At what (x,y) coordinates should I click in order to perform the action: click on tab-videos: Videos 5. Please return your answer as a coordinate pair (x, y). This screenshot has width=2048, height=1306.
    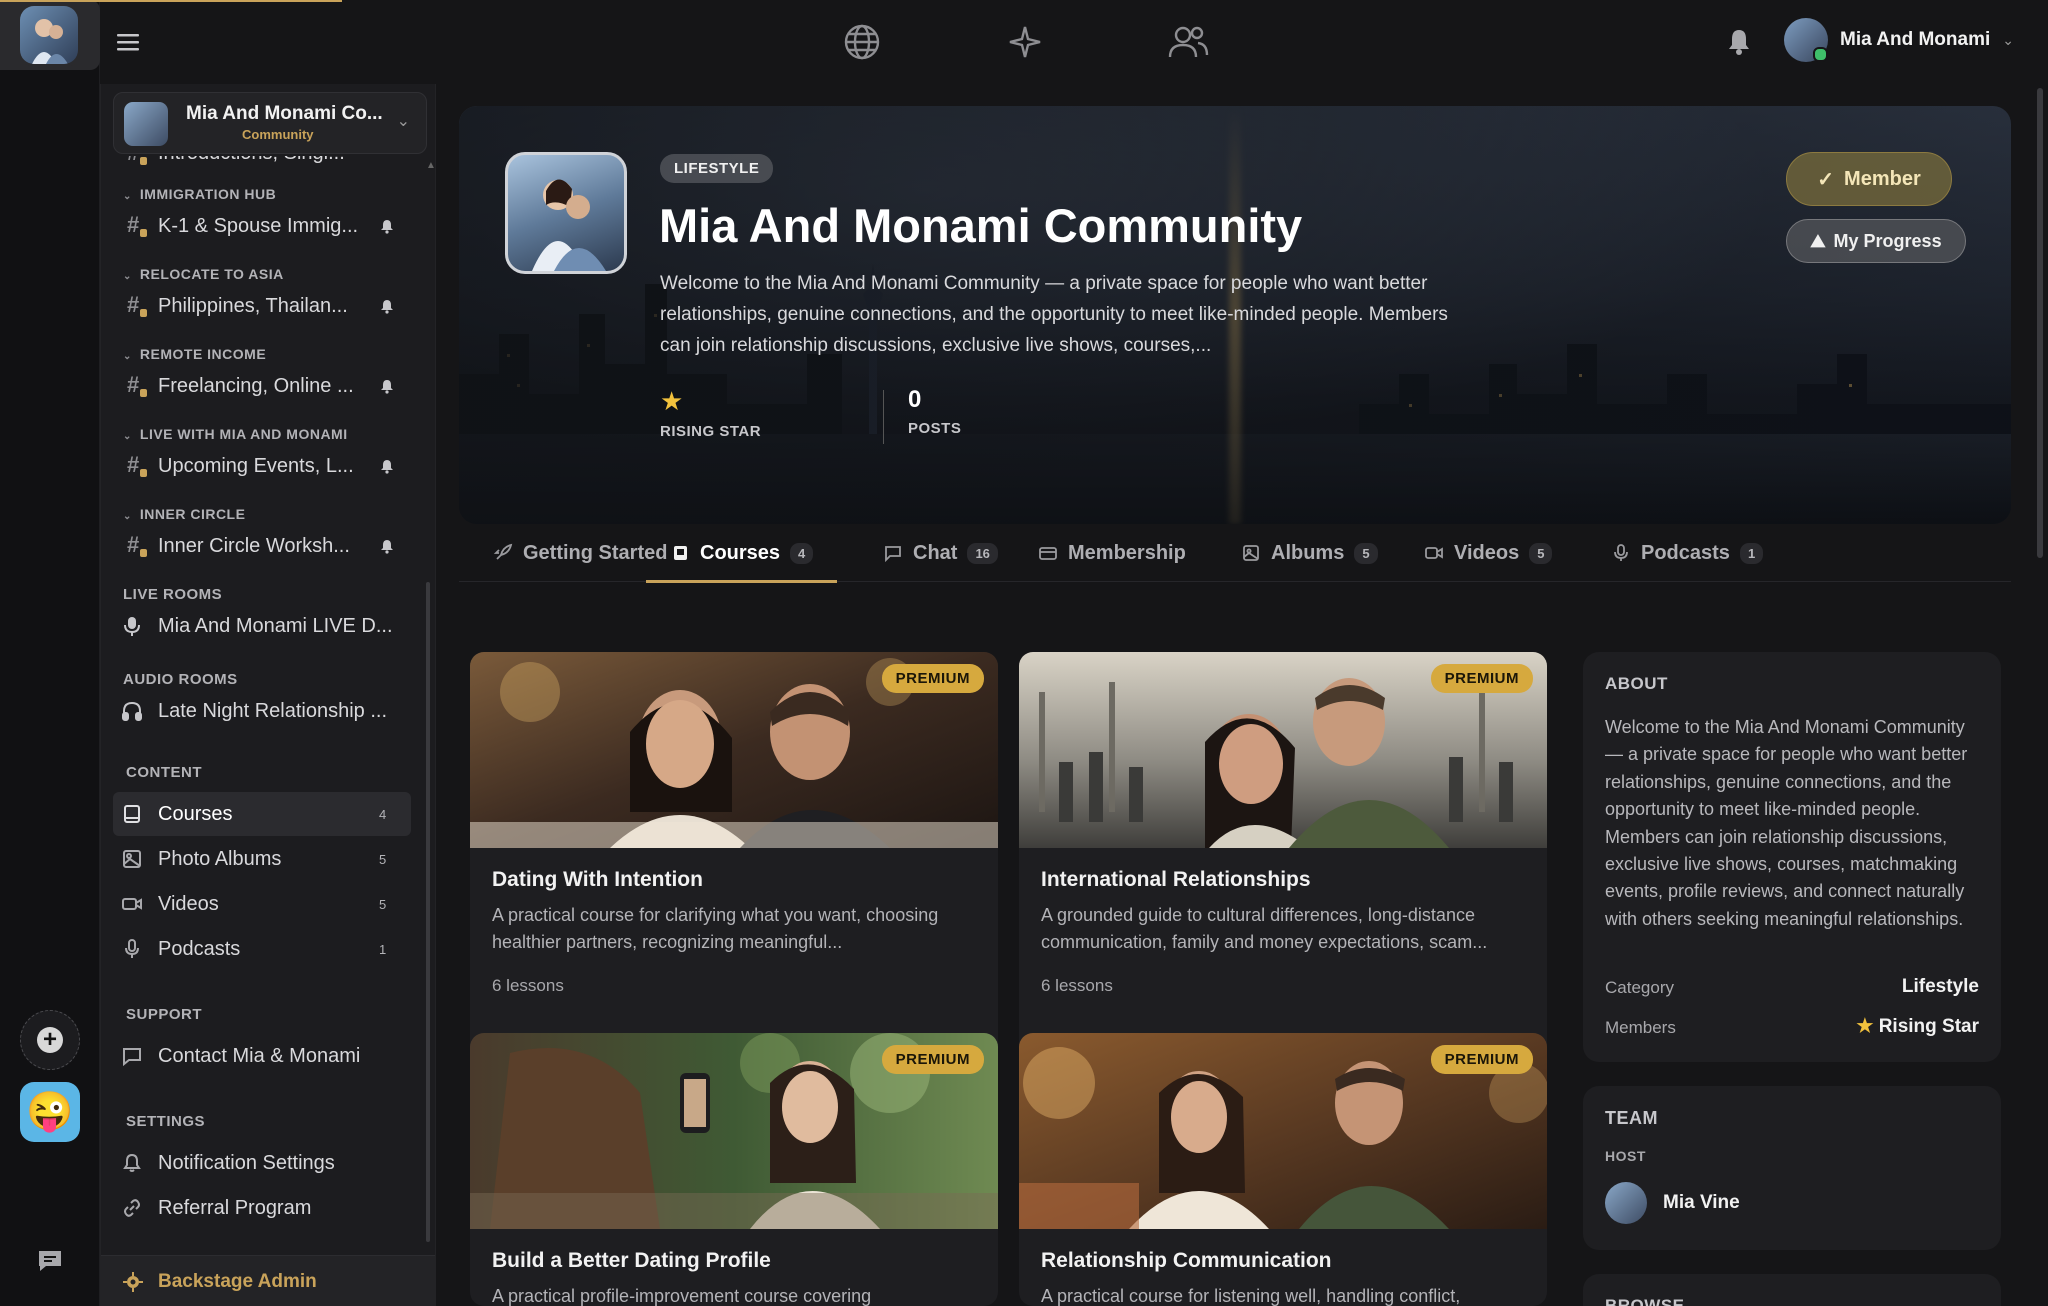
    Looking at the image, I should click on (1488, 553).